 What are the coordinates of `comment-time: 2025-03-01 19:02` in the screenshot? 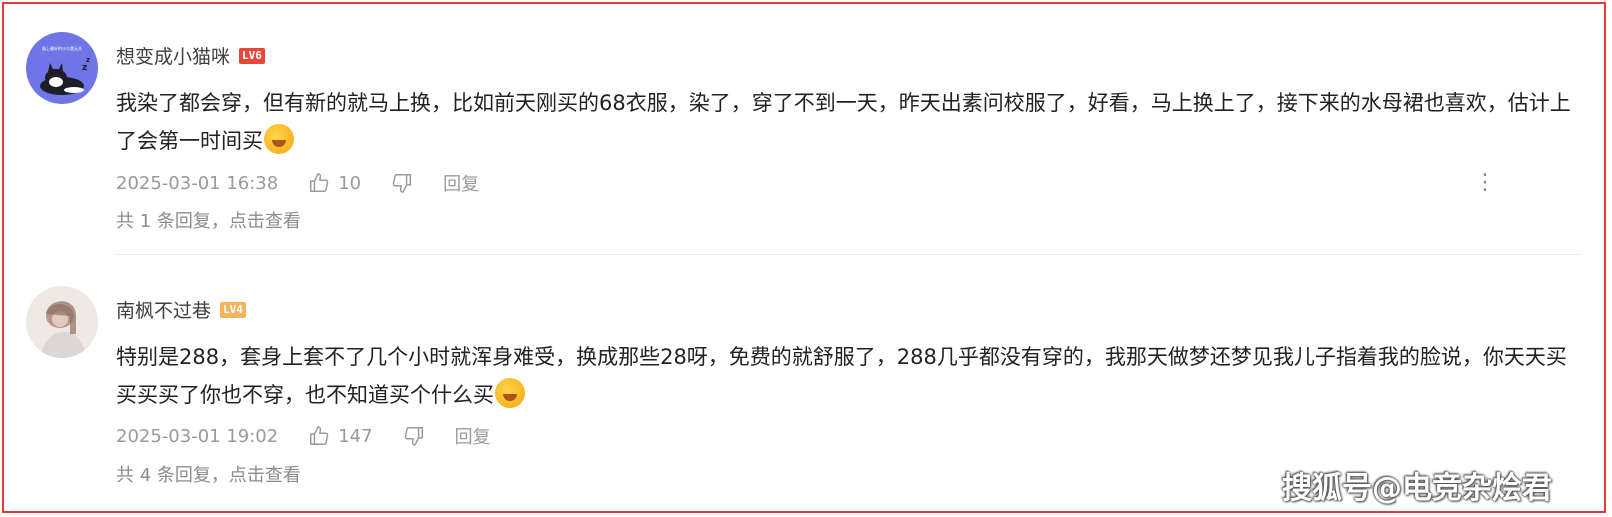 It's located at (197, 436).